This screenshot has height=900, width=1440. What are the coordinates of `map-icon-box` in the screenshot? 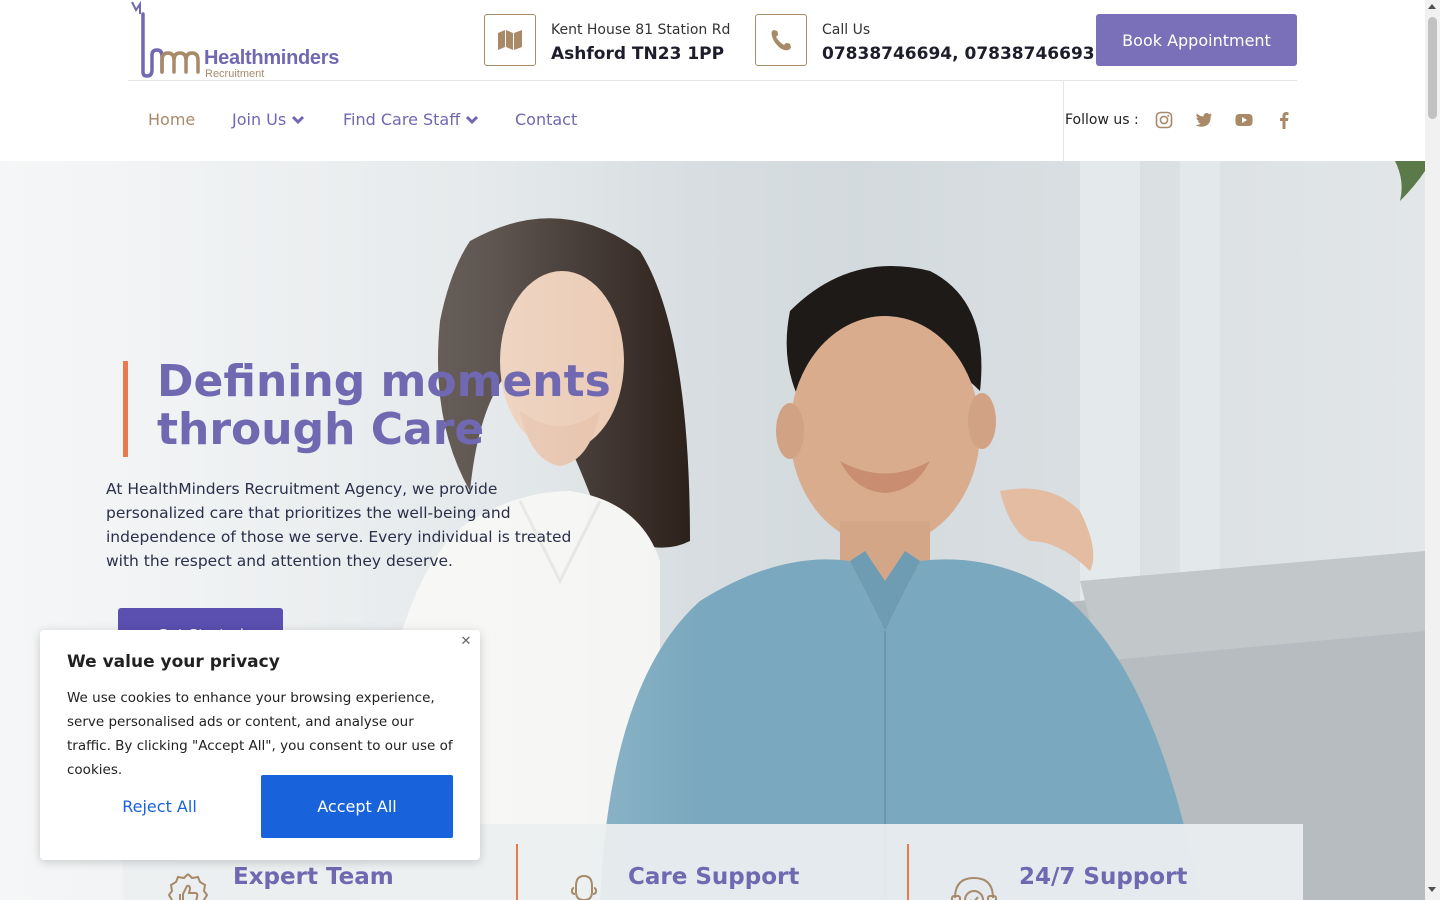 It's located at (510, 40).